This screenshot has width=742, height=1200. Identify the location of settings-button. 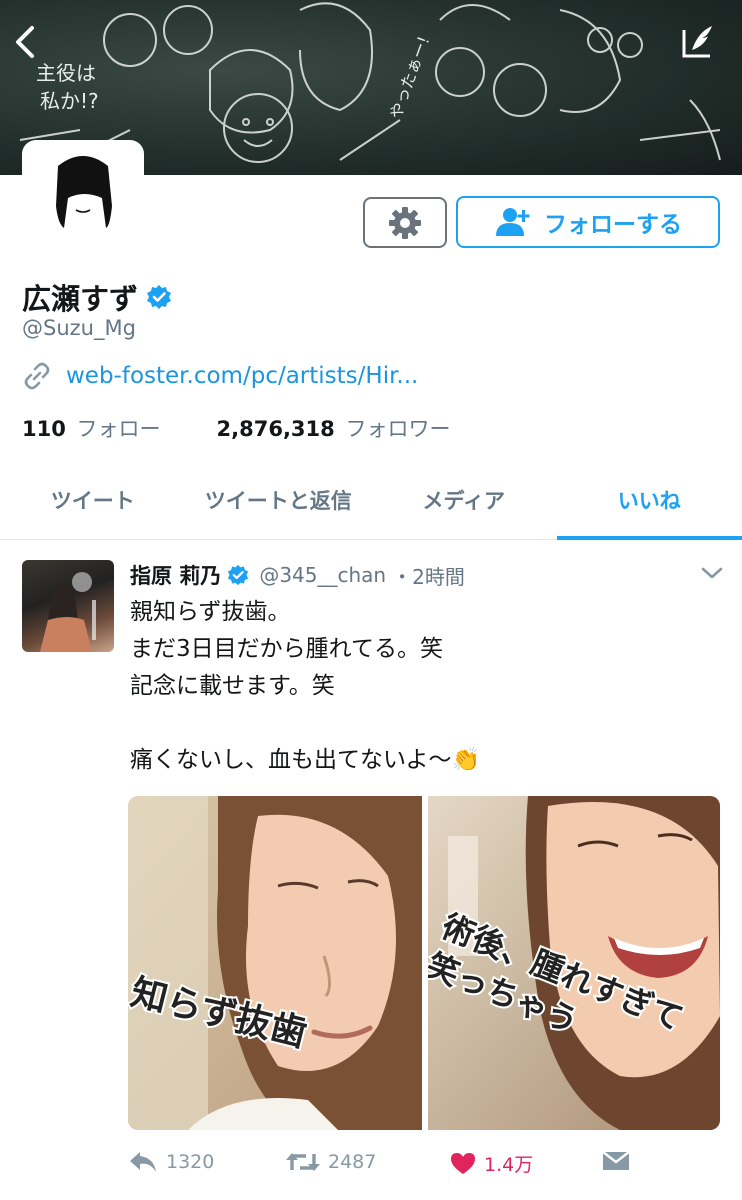
(405, 222).